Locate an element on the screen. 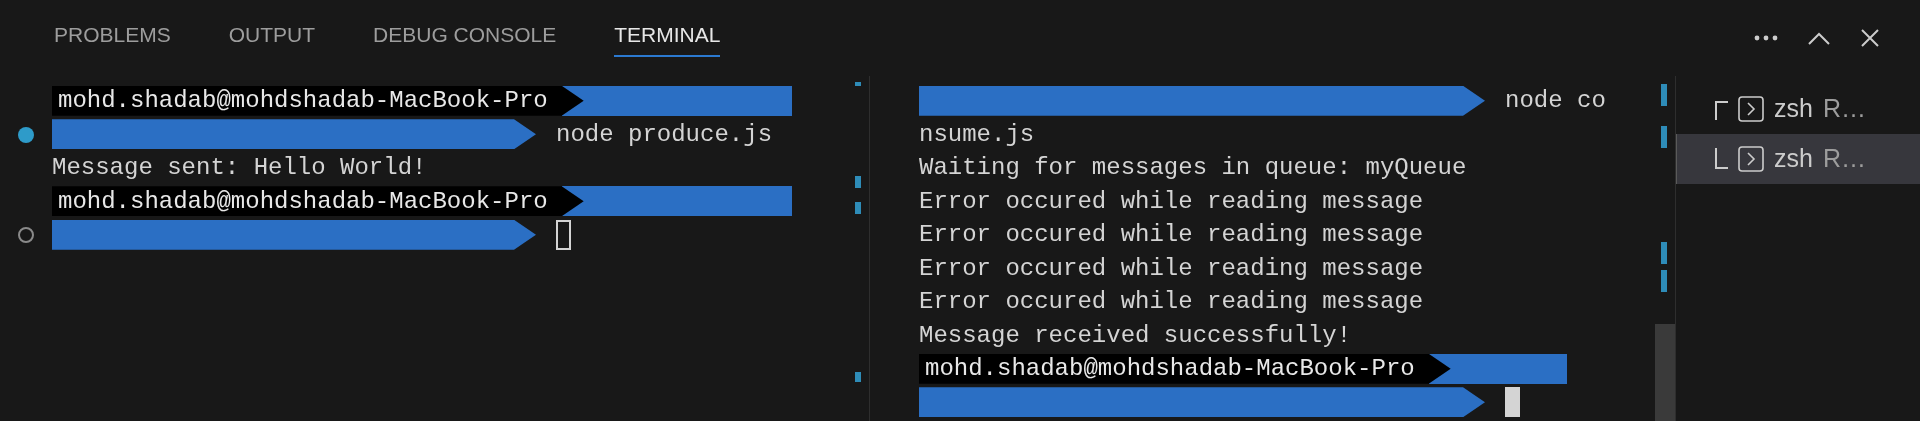 The width and height of the screenshot is (1920, 421). output-line: Message sent: Hello World! is located at coordinates (239, 168).